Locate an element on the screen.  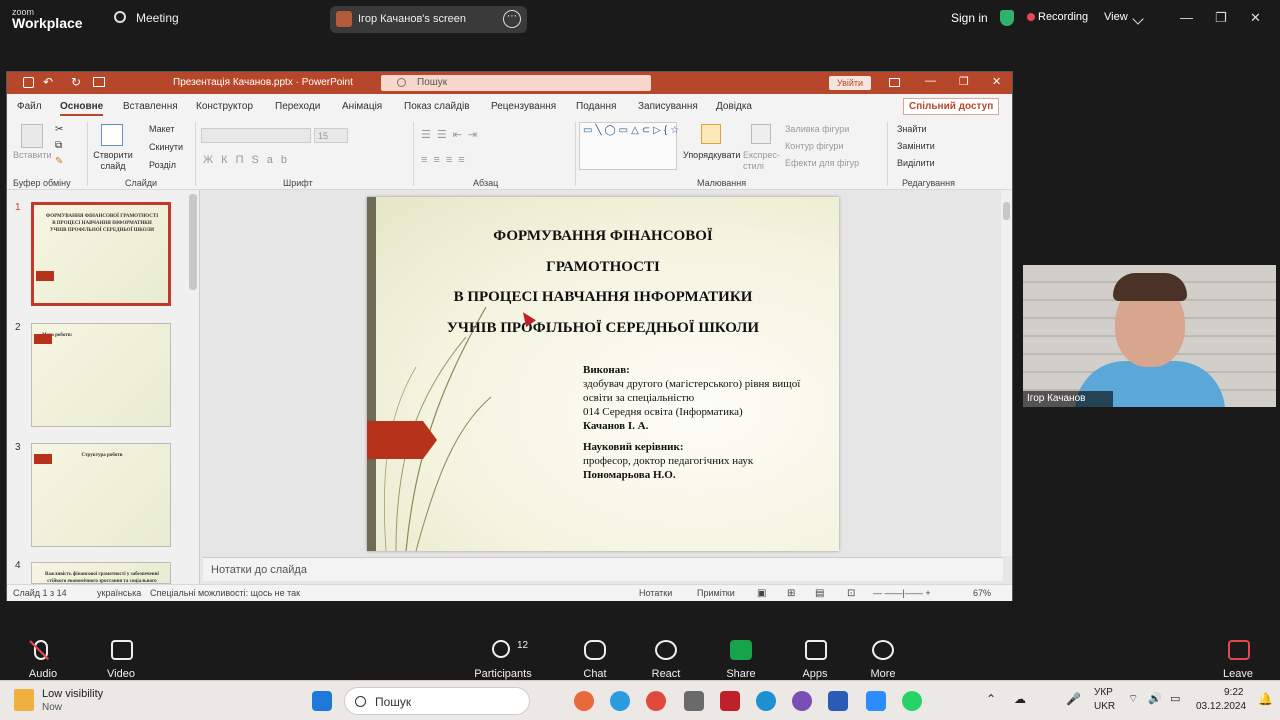
clock-time: 9:22 is located at coordinates (1233, 692).